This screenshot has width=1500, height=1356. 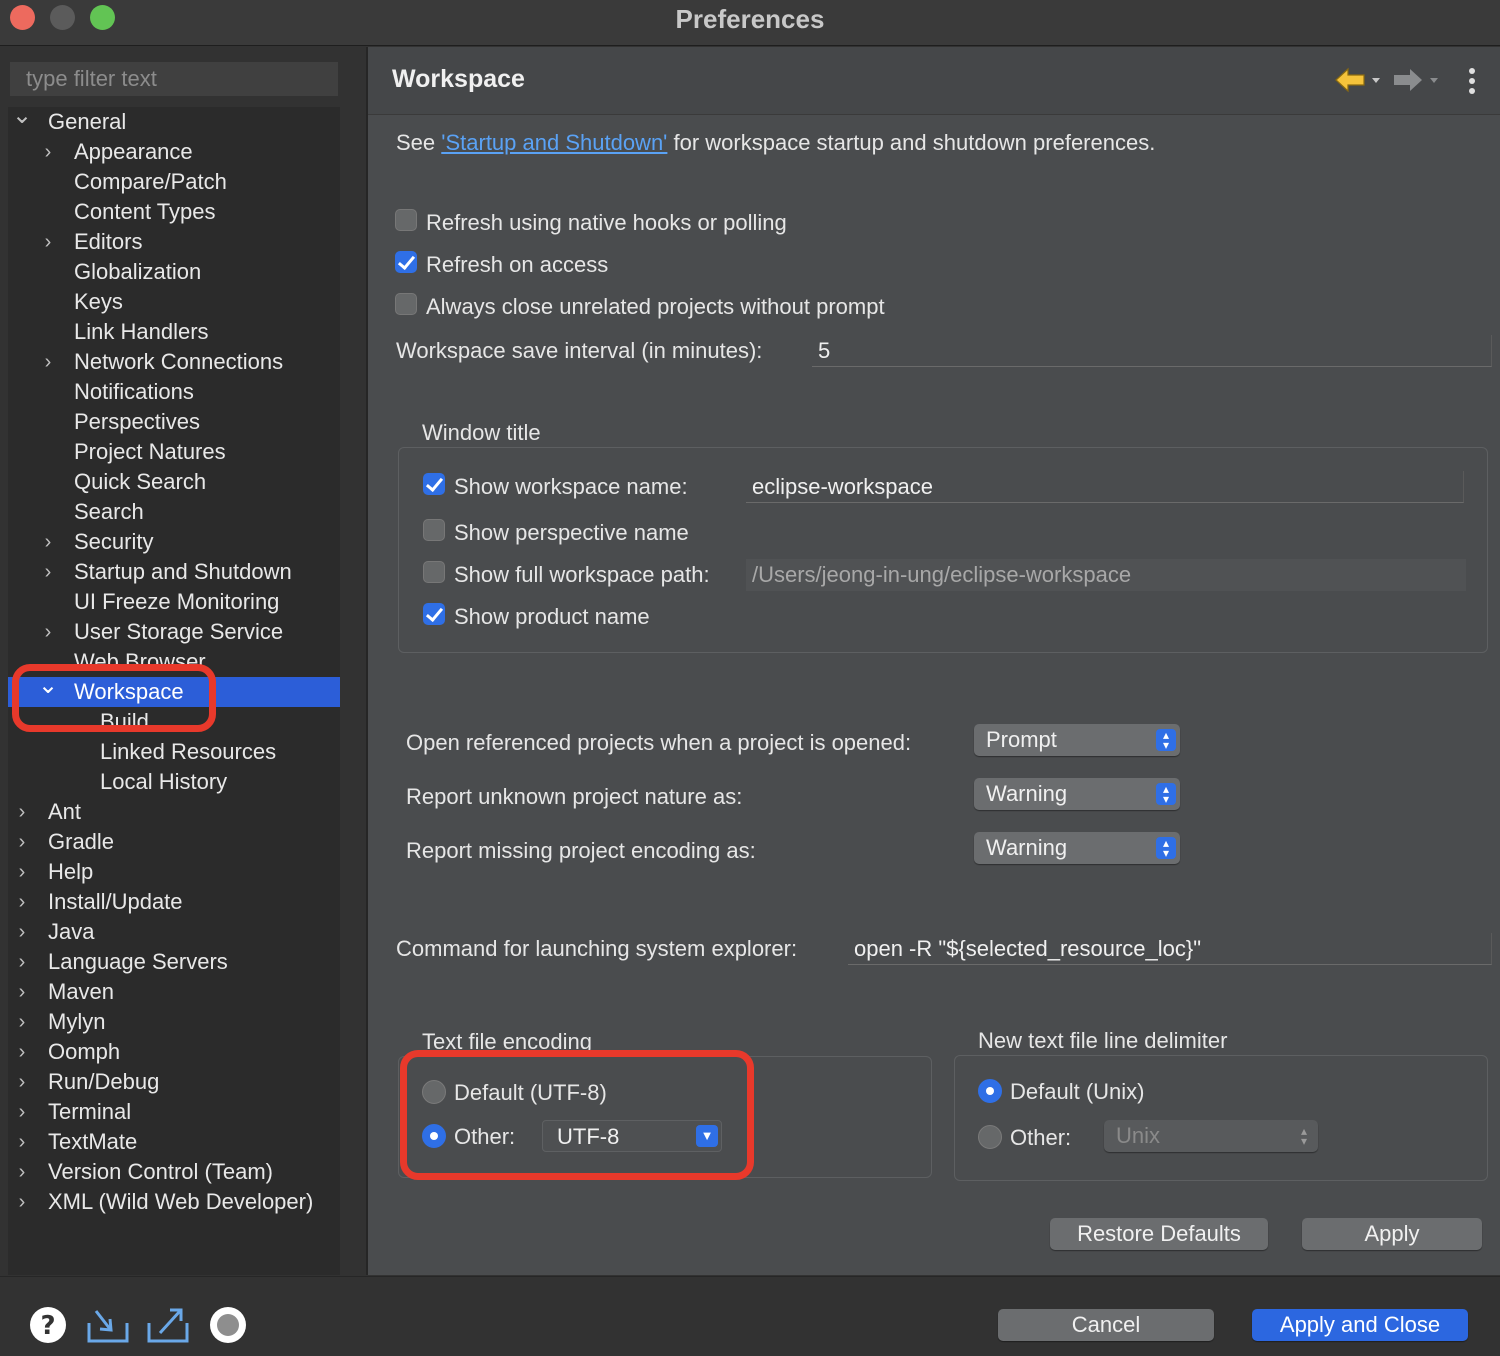 I want to click on startup-shutdown-link: 'Startup and Shutdown', so click(x=554, y=142).